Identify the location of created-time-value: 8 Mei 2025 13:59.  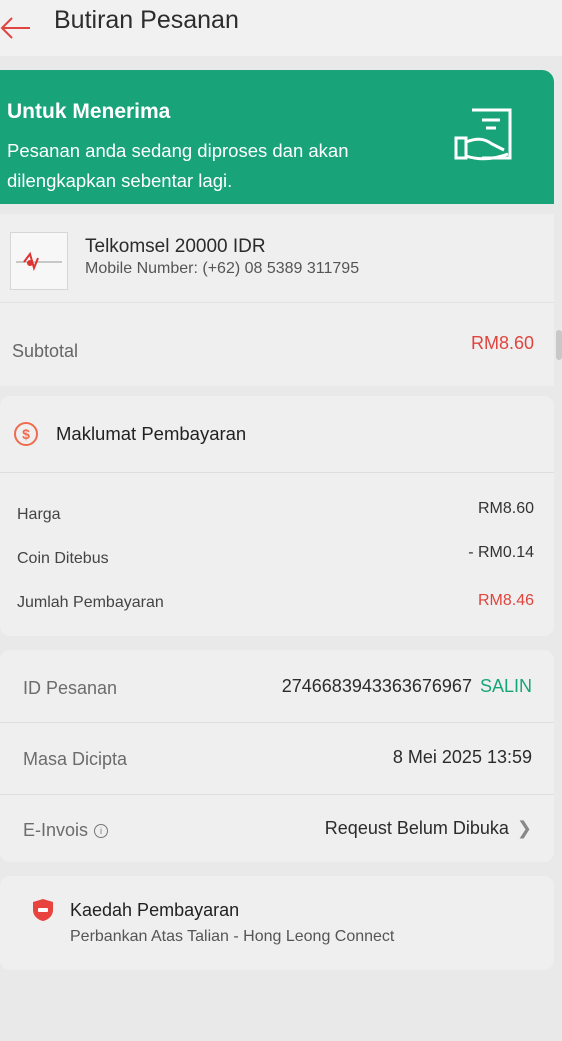
(462, 757).